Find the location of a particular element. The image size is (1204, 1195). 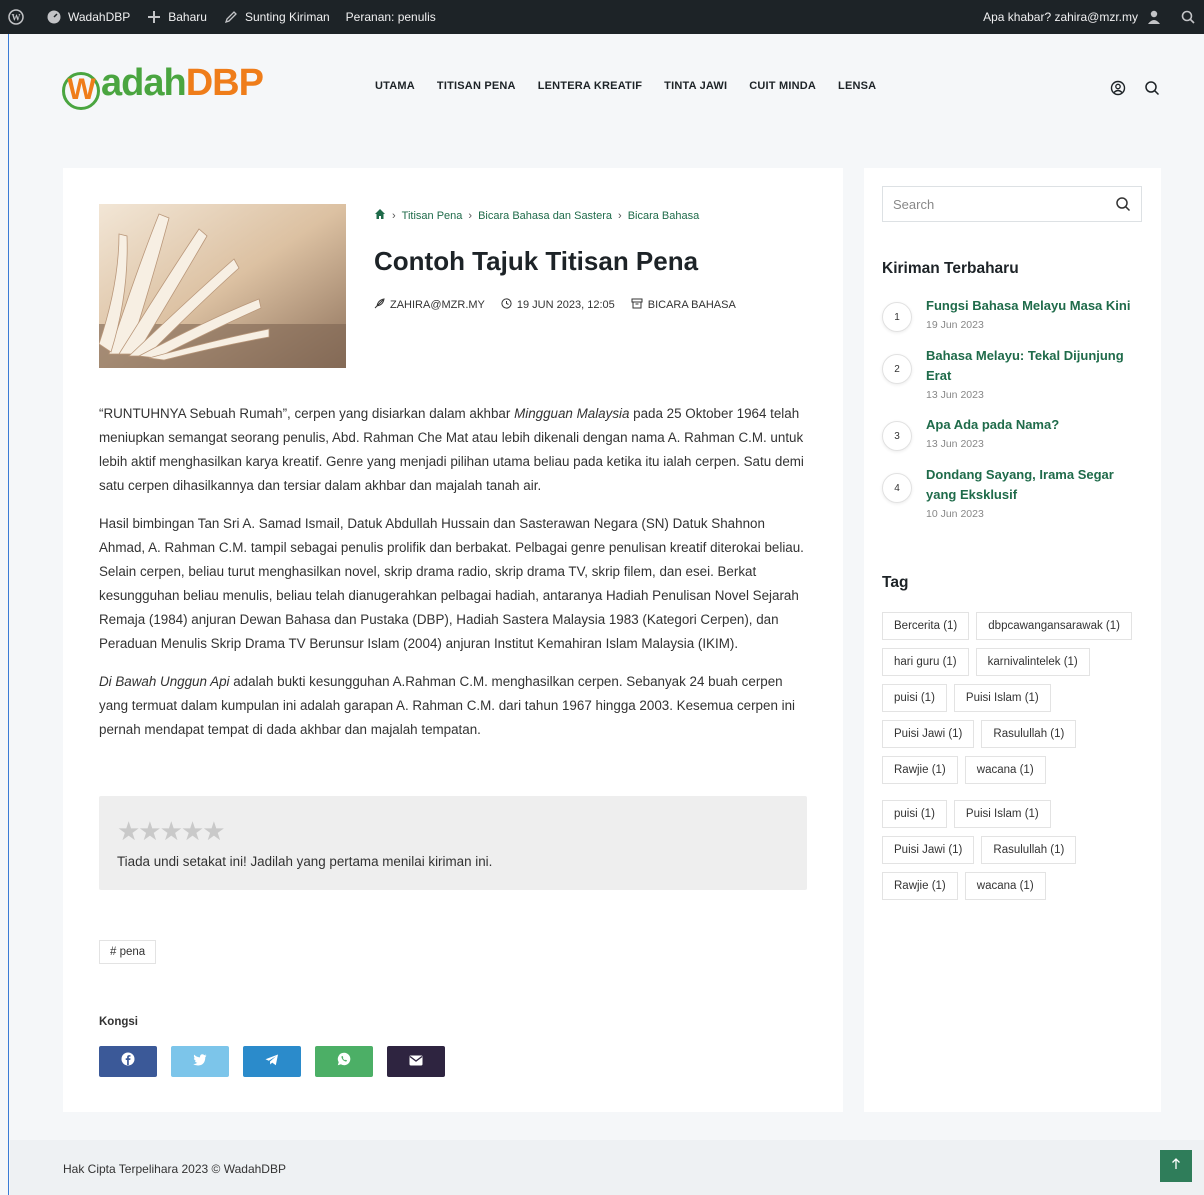

header-search-icon is located at coordinates (1152, 88).